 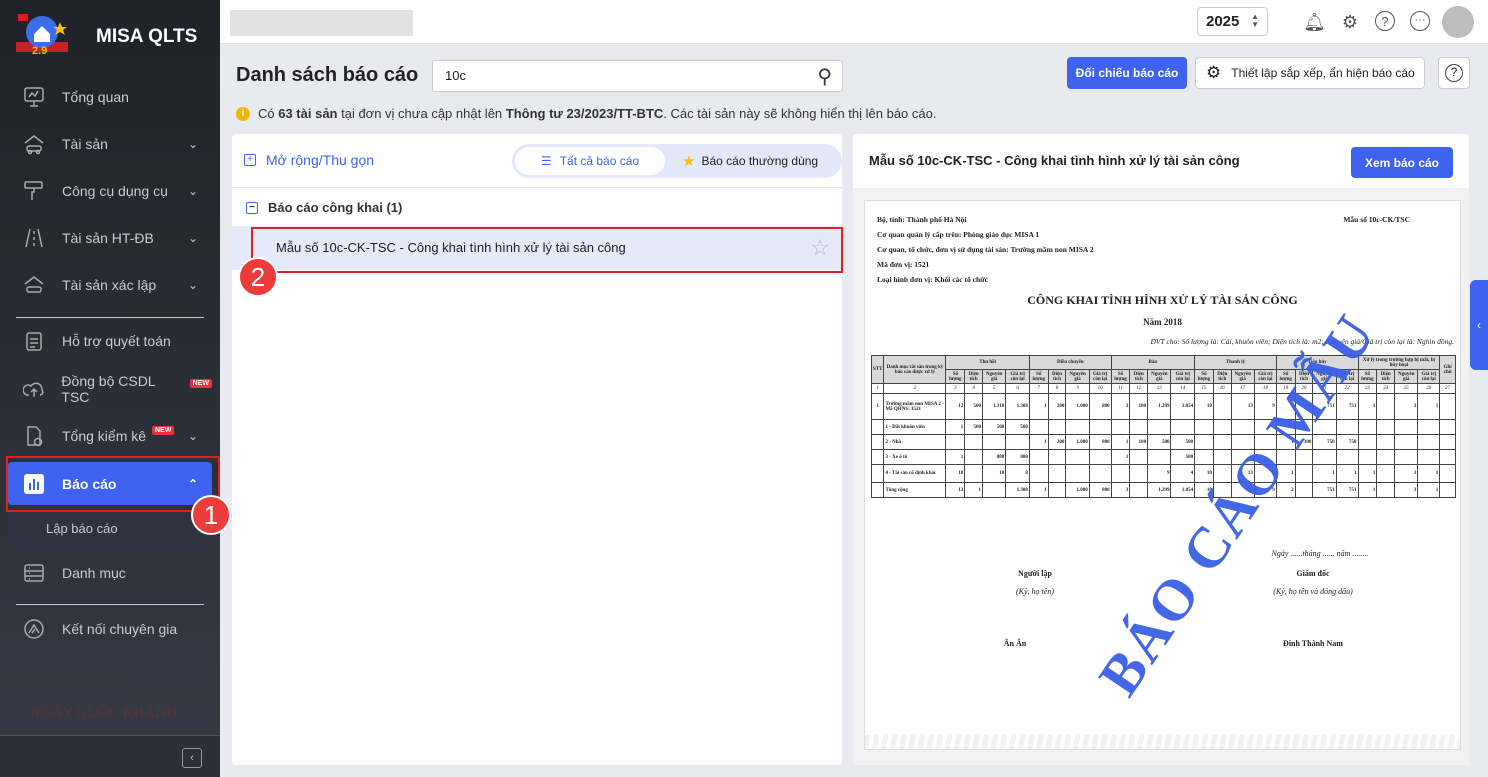 What do you see at coordinates (1458, 22) in the screenshot?
I see `avatar` at bounding box center [1458, 22].